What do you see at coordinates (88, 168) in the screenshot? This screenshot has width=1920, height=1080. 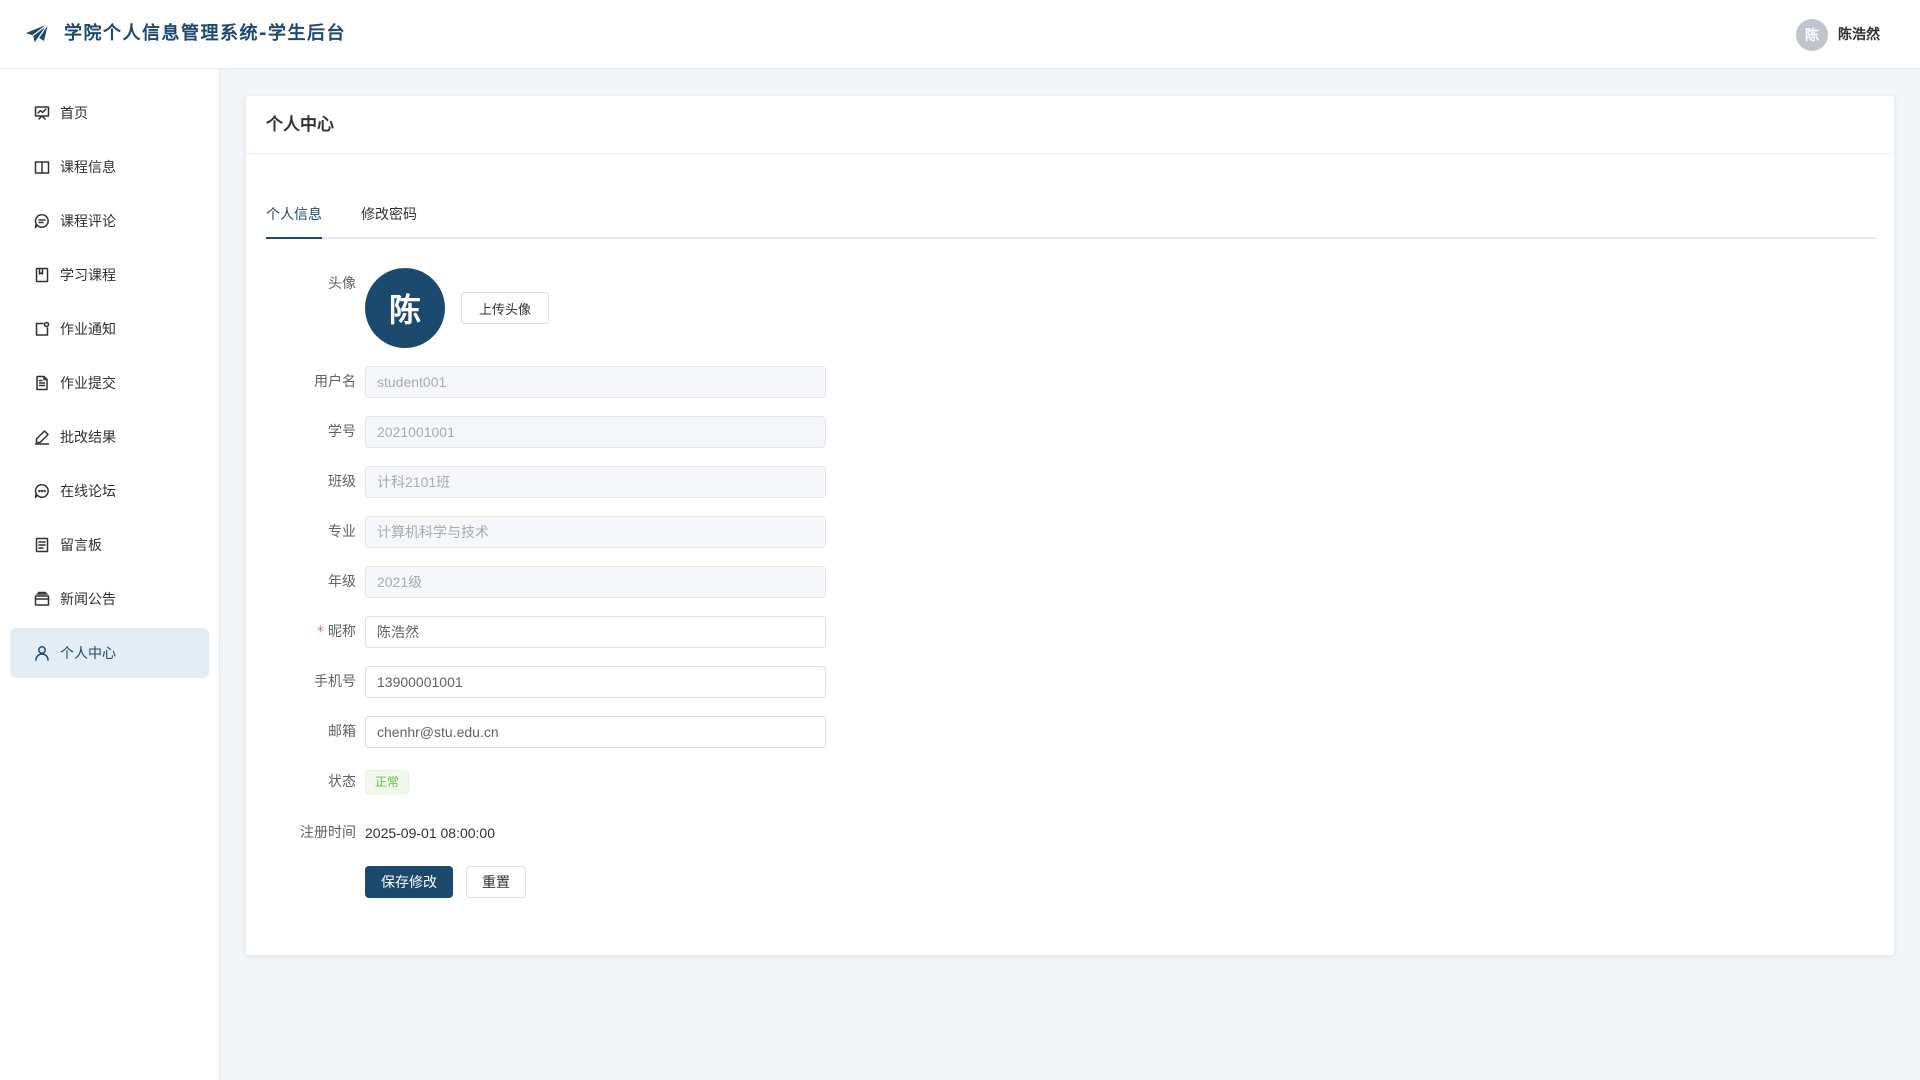 I see `sidebar-item-label: 课程信息` at bounding box center [88, 168].